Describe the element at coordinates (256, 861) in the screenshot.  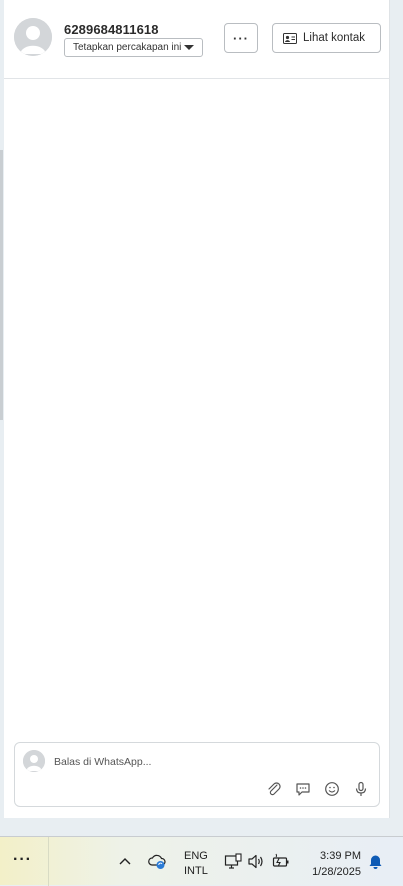
I see `speaker-icon` at that location.